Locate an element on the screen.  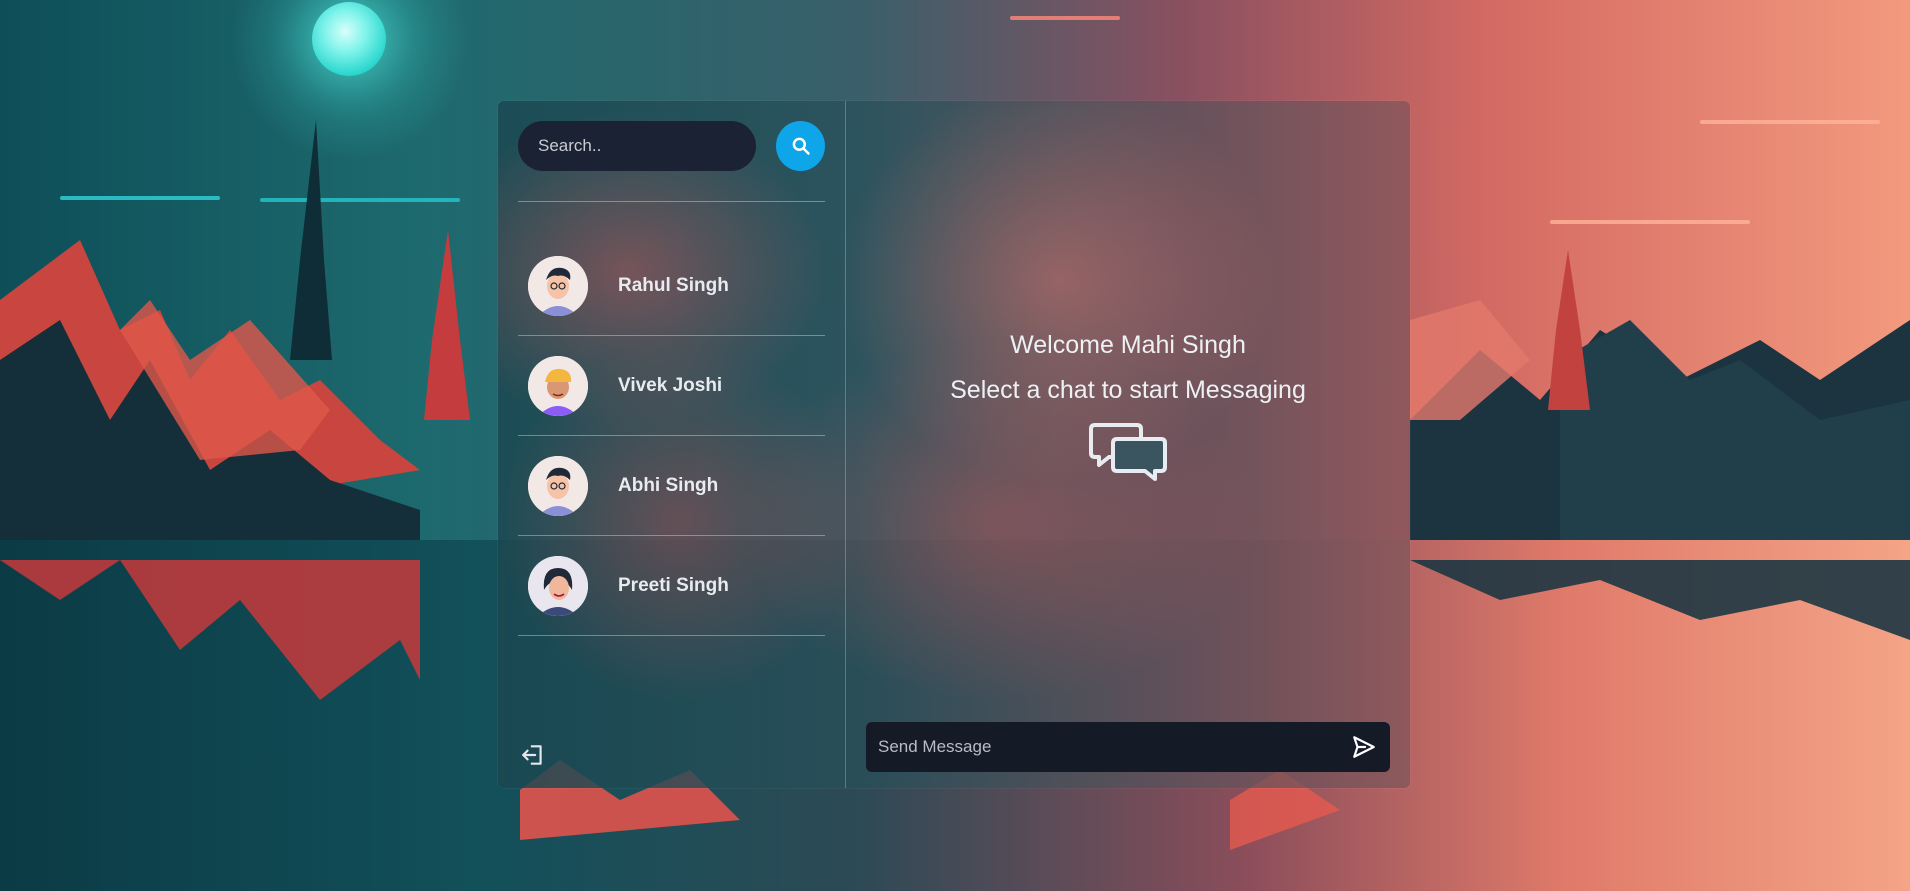
sidebar: Rahul Singh Vivek Joshi is located at coordinates (672, 444).